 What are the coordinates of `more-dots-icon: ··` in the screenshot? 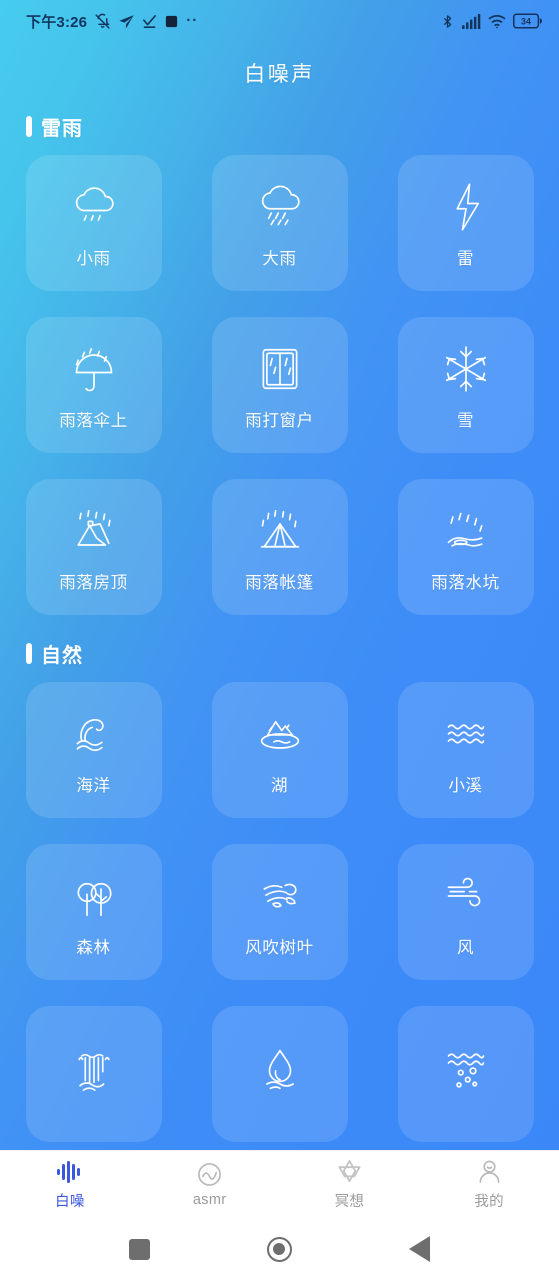 It's located at (192, 20).